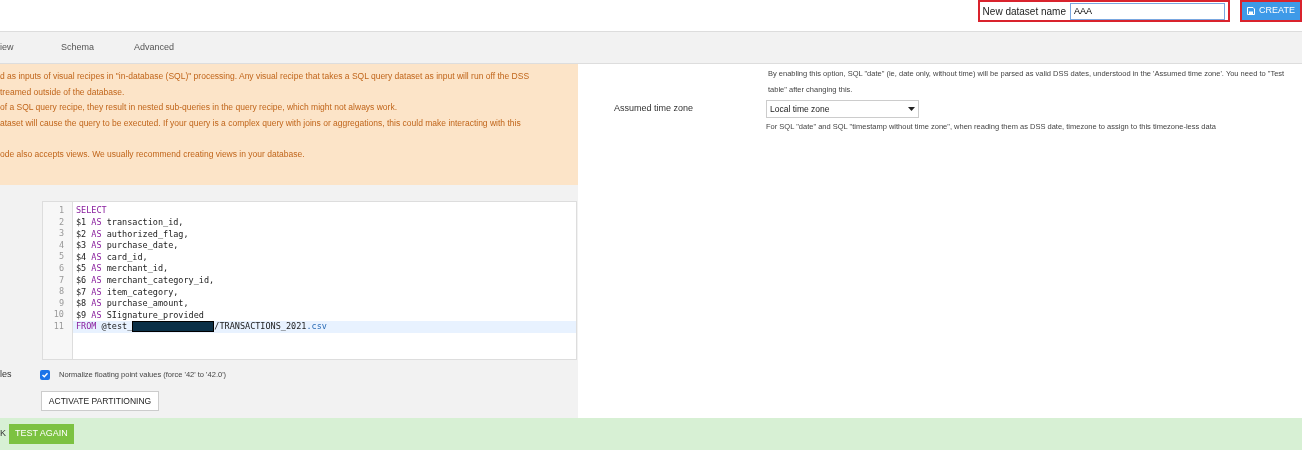 The height and width of the screenshot is (450, 1302). I want to click on warning-text: treamed outside of the database., so click(63, 92).